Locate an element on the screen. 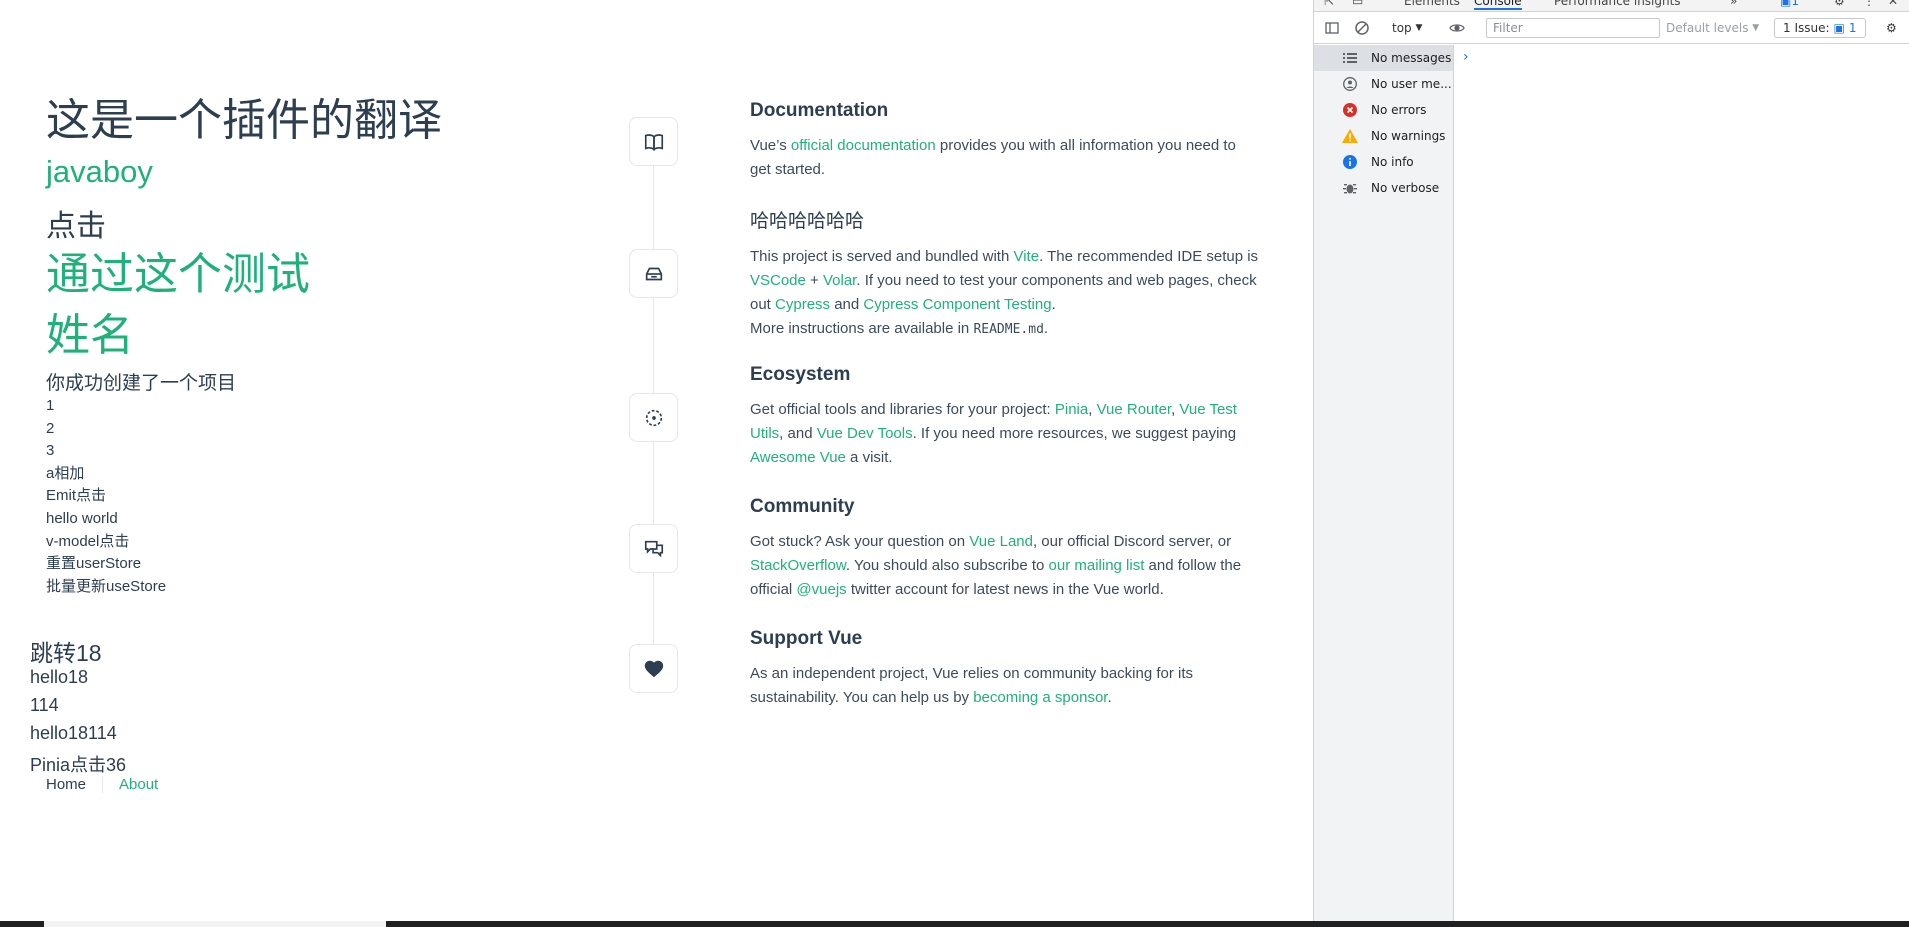 The height and width of the screenshot is (927, 1909). list-icon is located at coordinates (1350, 58).